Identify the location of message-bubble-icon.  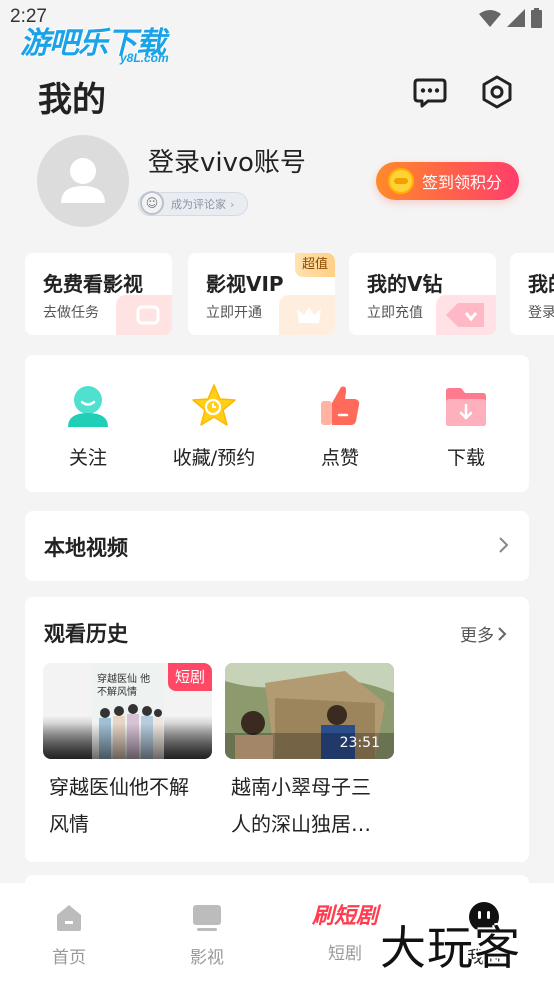
(430, 93).